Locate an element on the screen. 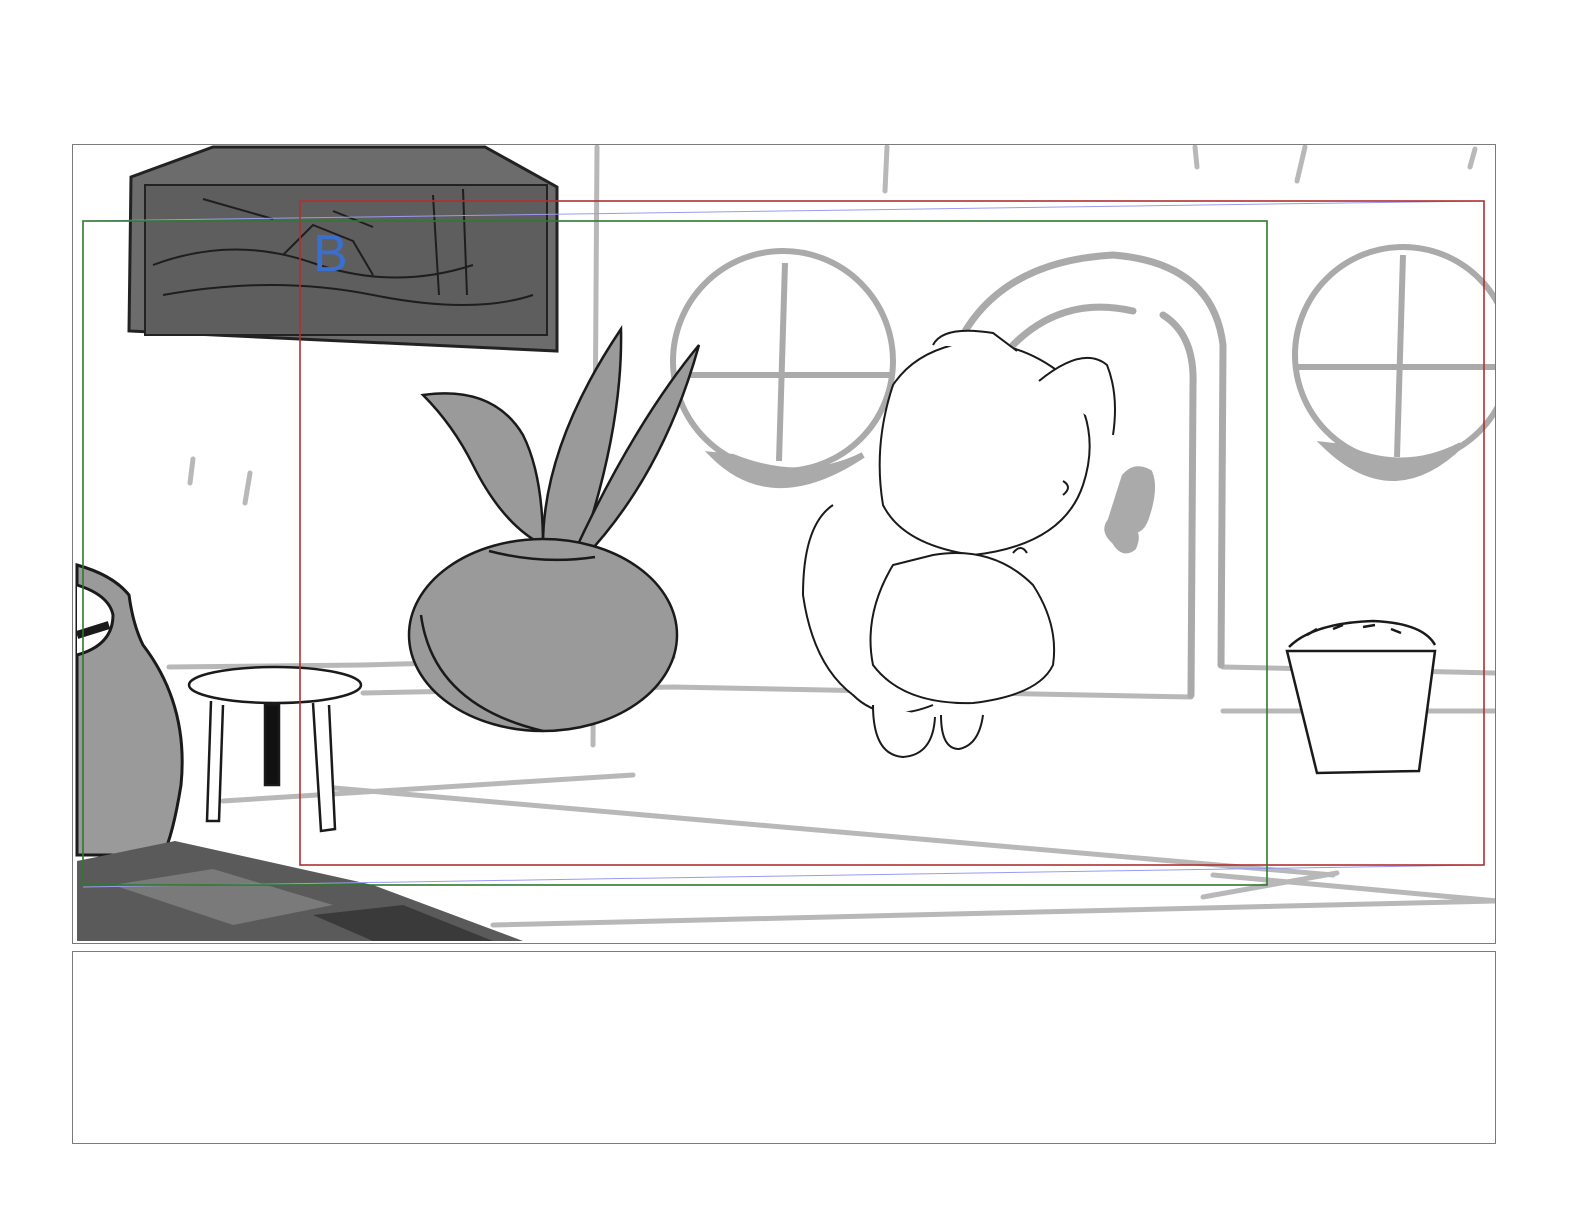 Image resolution: width=1584 pixels, height=1224 pixels. round-window-right is located at coordinates (1393, 362).